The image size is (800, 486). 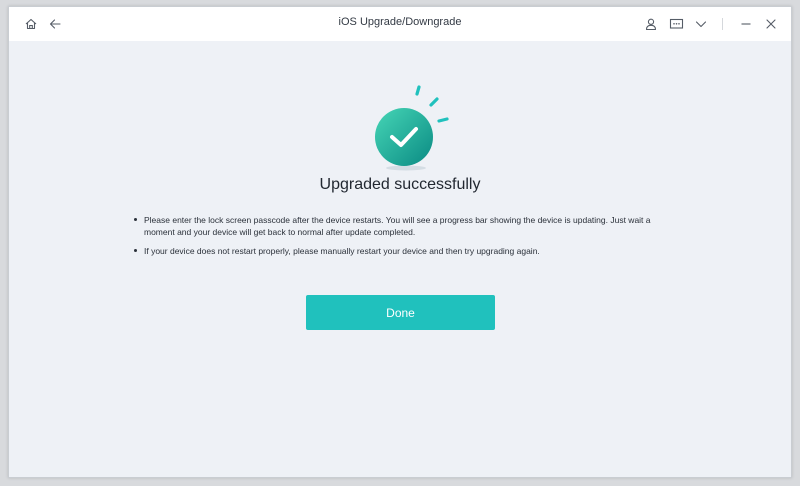 I want to click on close-icon, so click(x=771, y=24).